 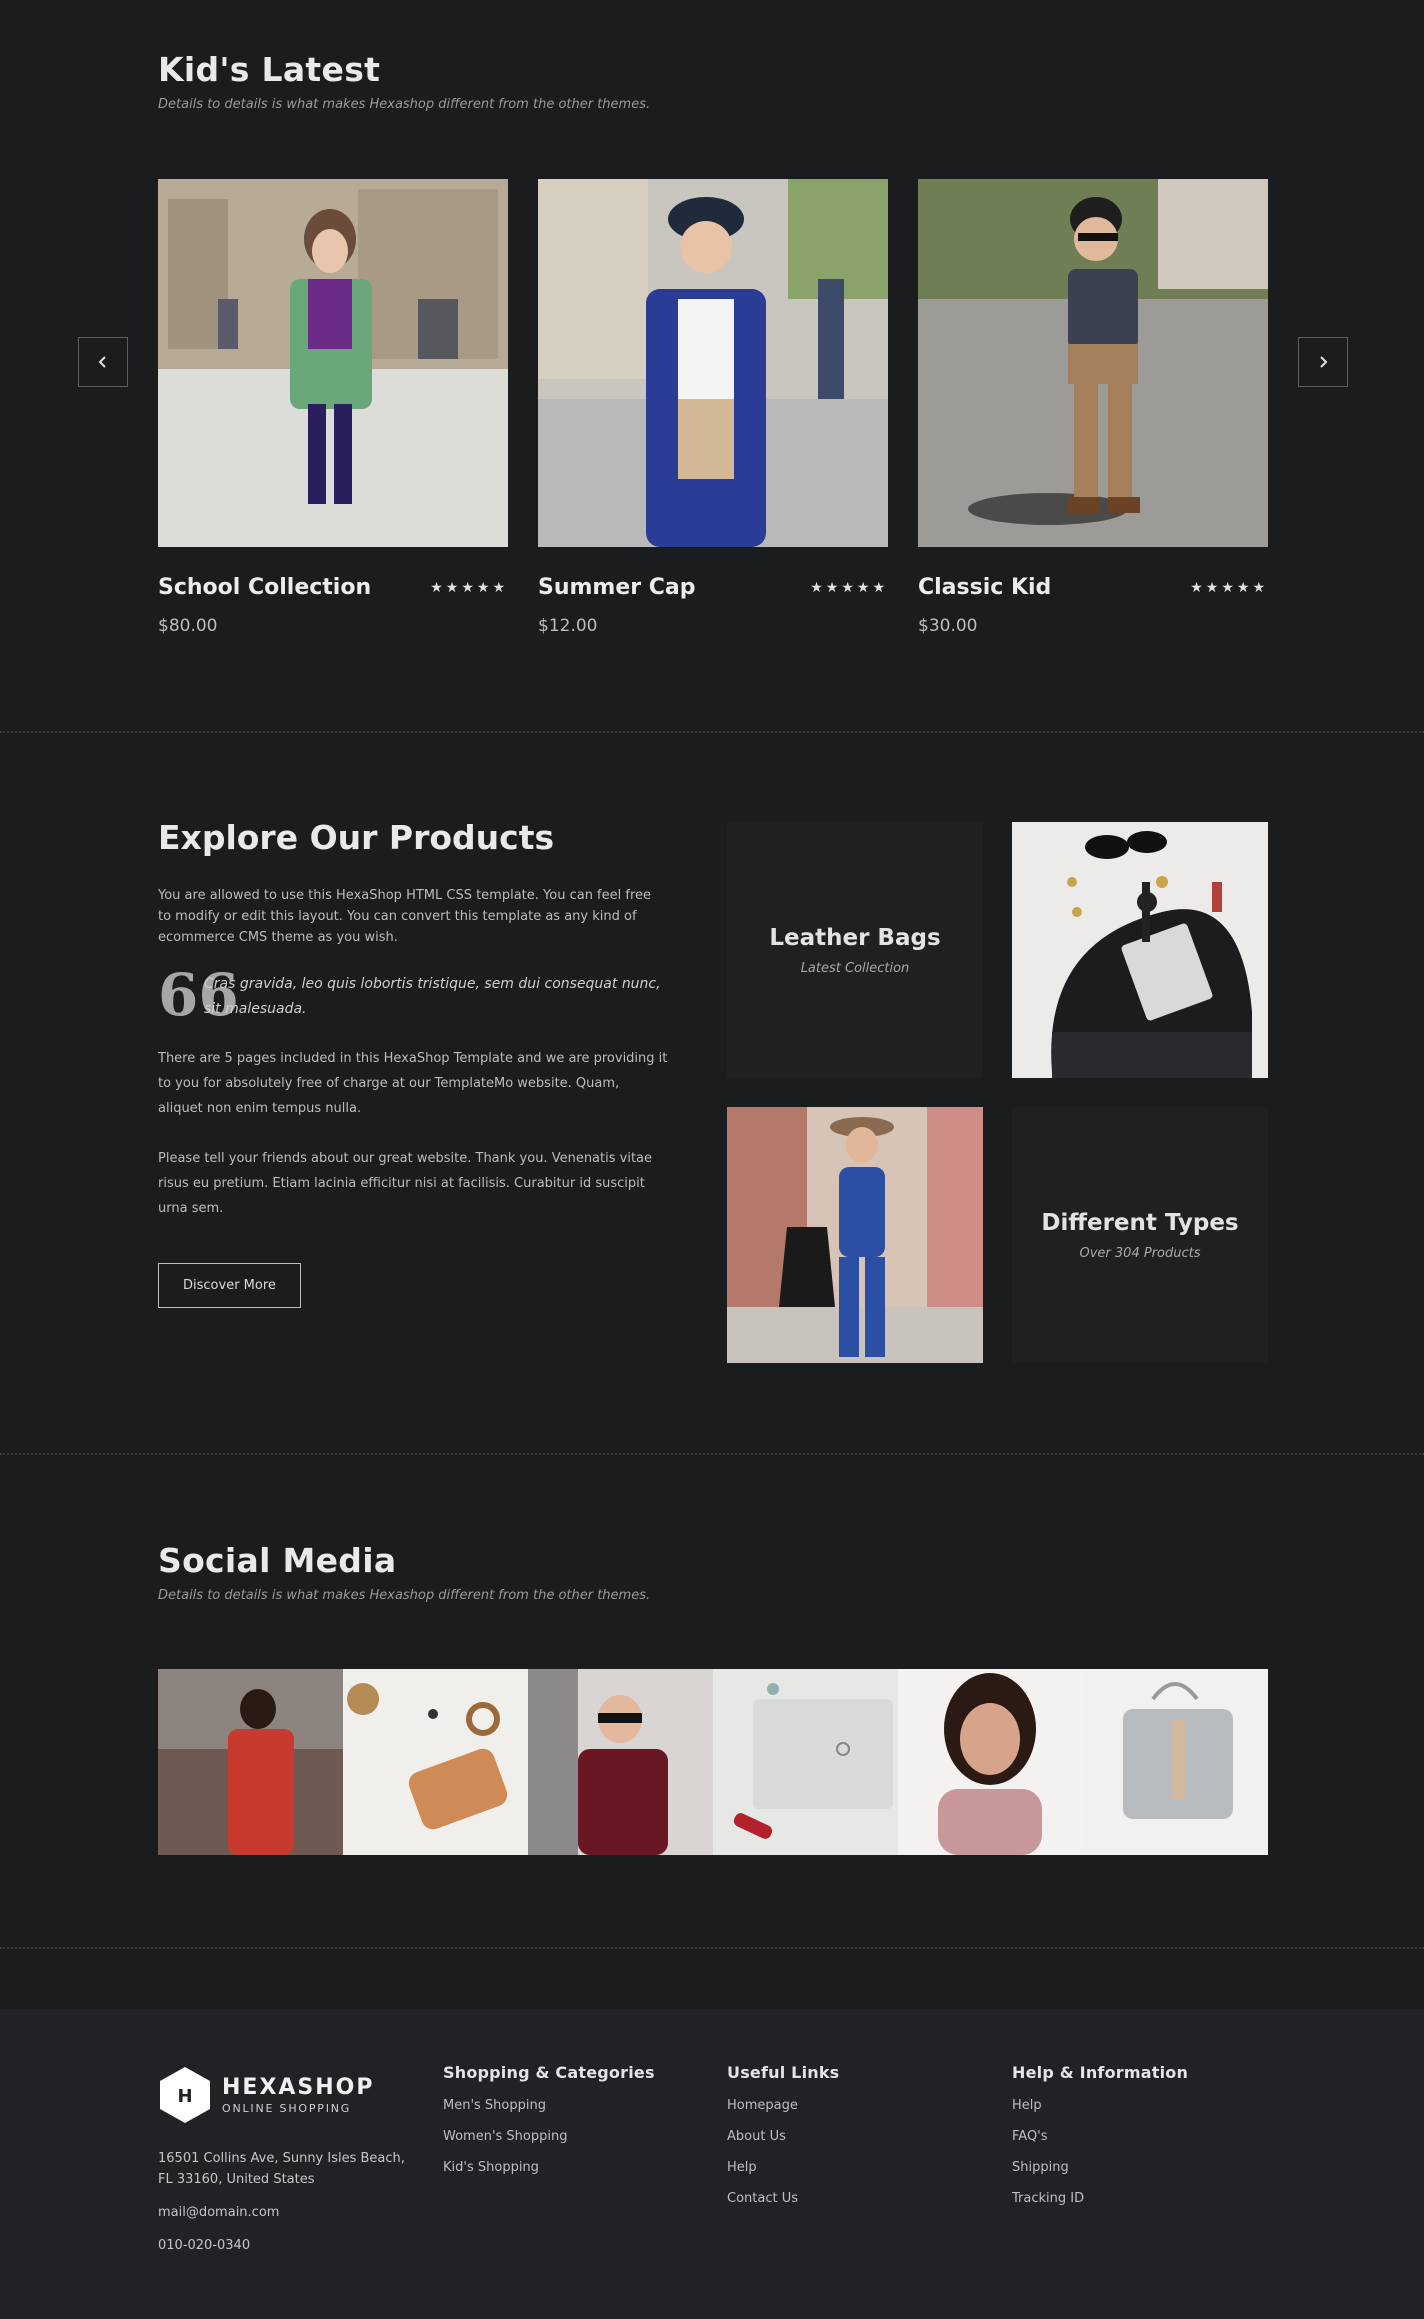 I want to click on footer-email: mail@domain.com, so click(x=281, y=2212).